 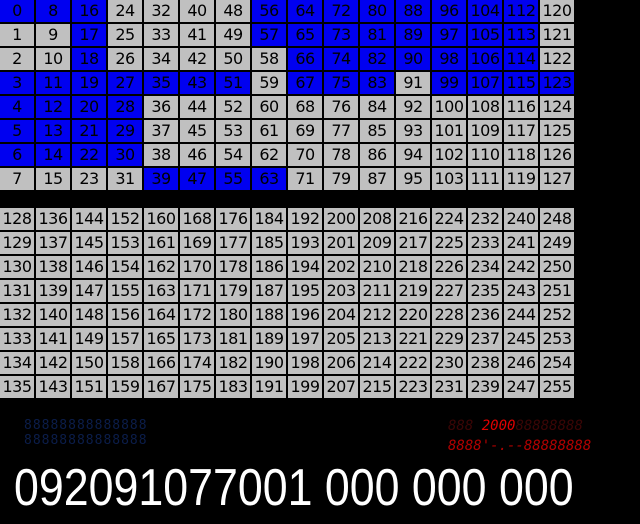 What do you see at coordinates (414, 36) in the screenshot?
I see `register-cell: 89` at bounding box center [414, 36].